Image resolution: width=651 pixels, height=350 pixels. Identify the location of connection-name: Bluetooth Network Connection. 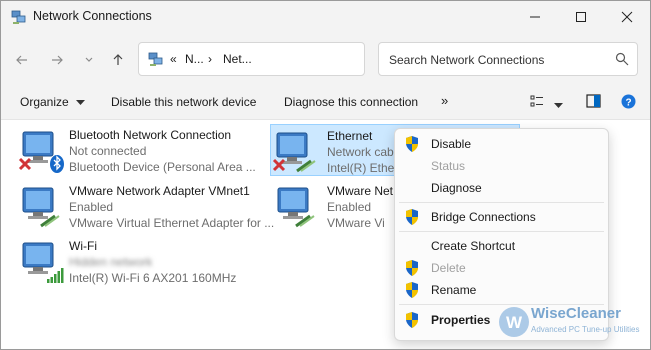
(150, 135).